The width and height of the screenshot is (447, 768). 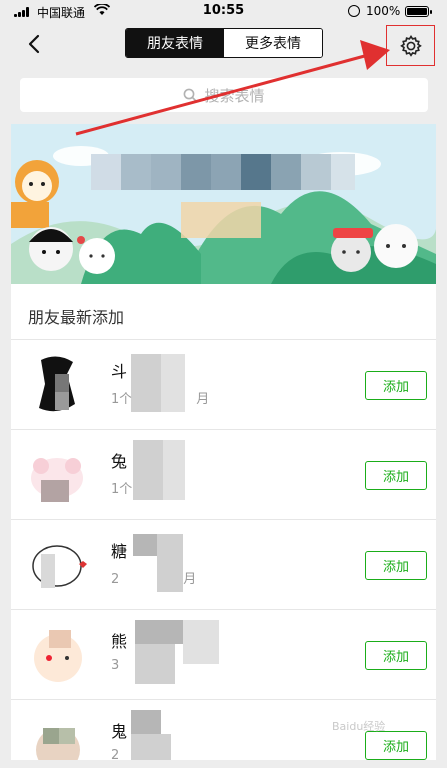 What do you see at coordinates (115, 665) in the screenshot?
I see `sticker-subtitle: 3` at bounding box center [115, 665].